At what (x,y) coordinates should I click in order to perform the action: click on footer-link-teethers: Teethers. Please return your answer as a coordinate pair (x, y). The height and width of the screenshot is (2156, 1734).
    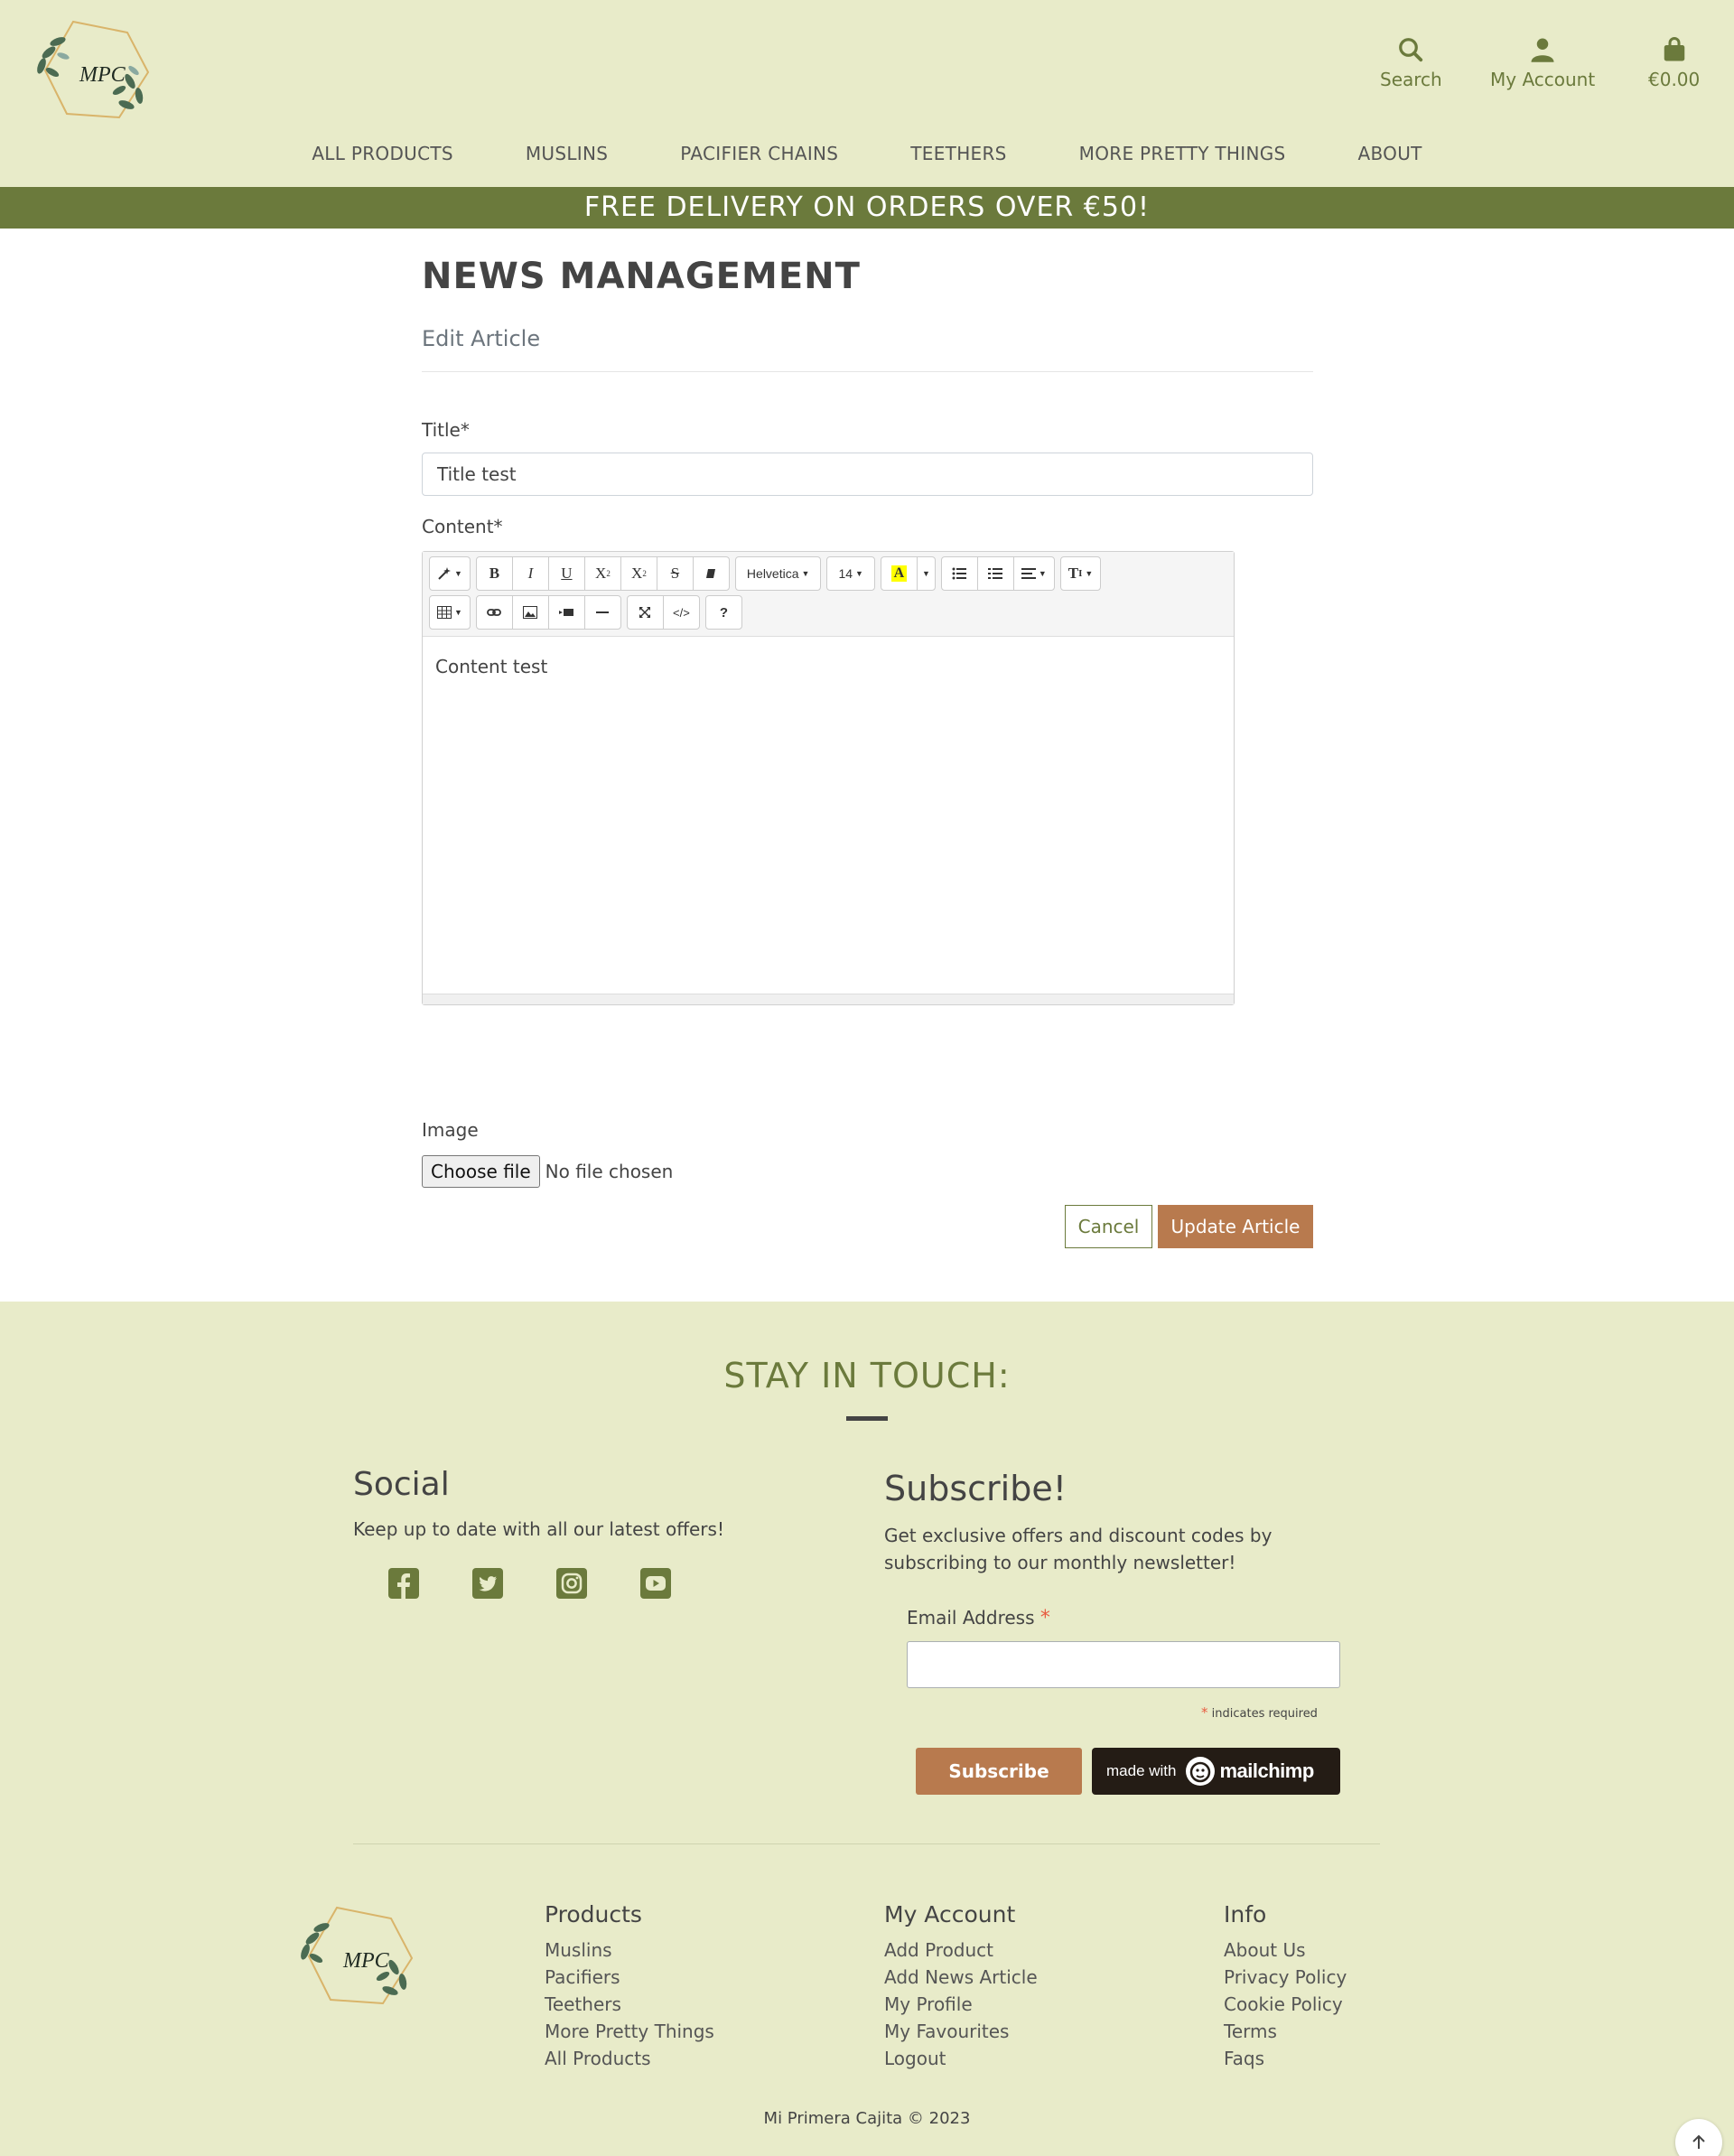
    Looking at the image, I should click on (629, 2005).